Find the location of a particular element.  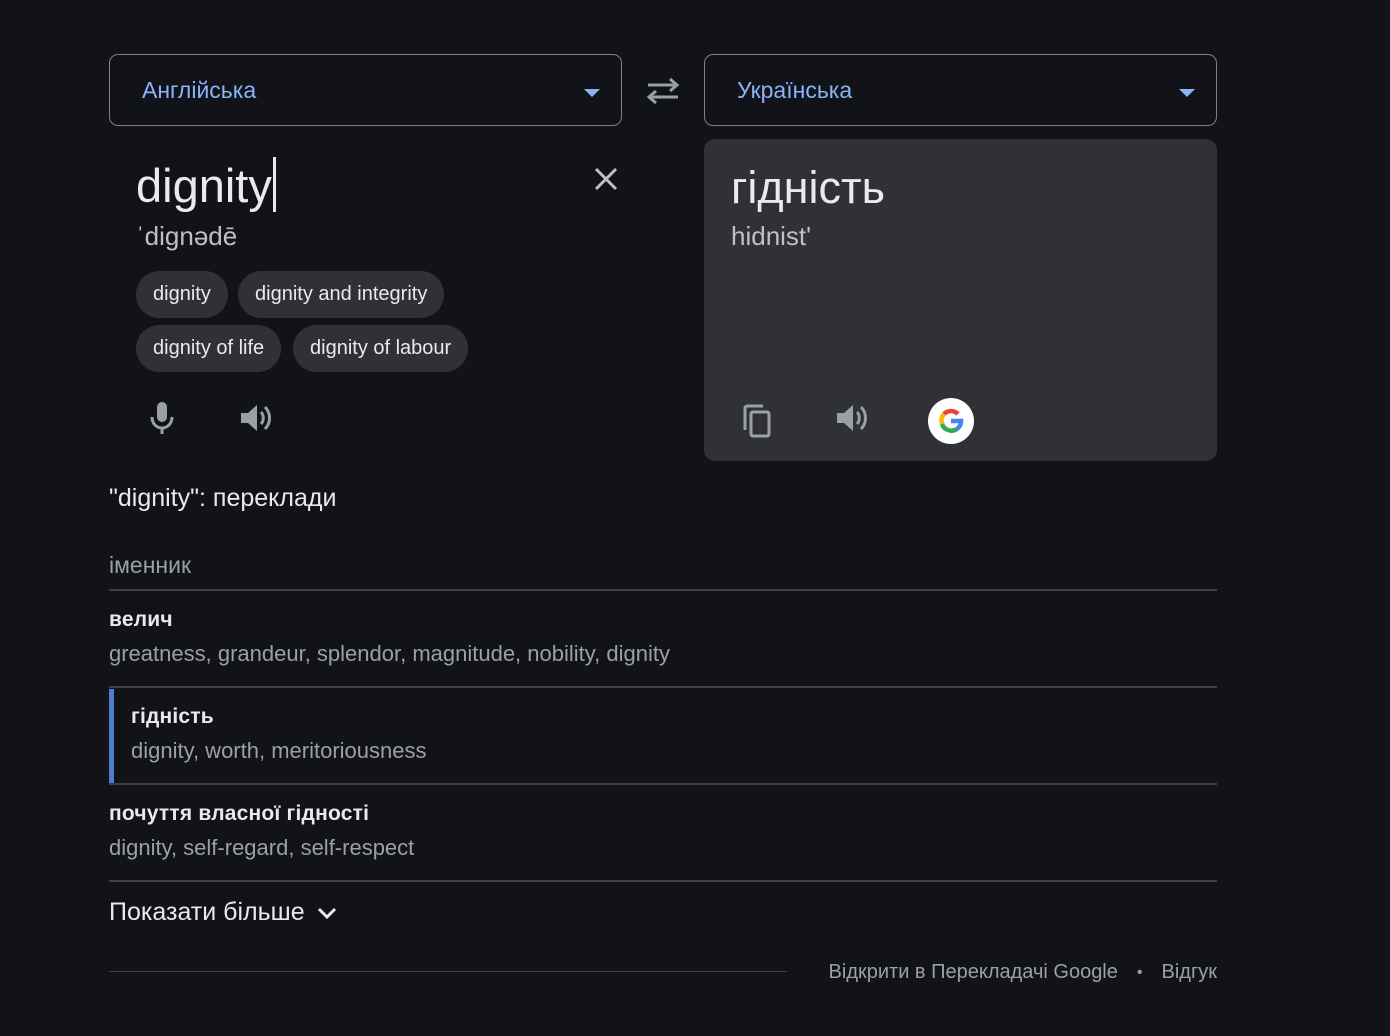

show-more-button: Показати більше is located at coordinates (224, 912).